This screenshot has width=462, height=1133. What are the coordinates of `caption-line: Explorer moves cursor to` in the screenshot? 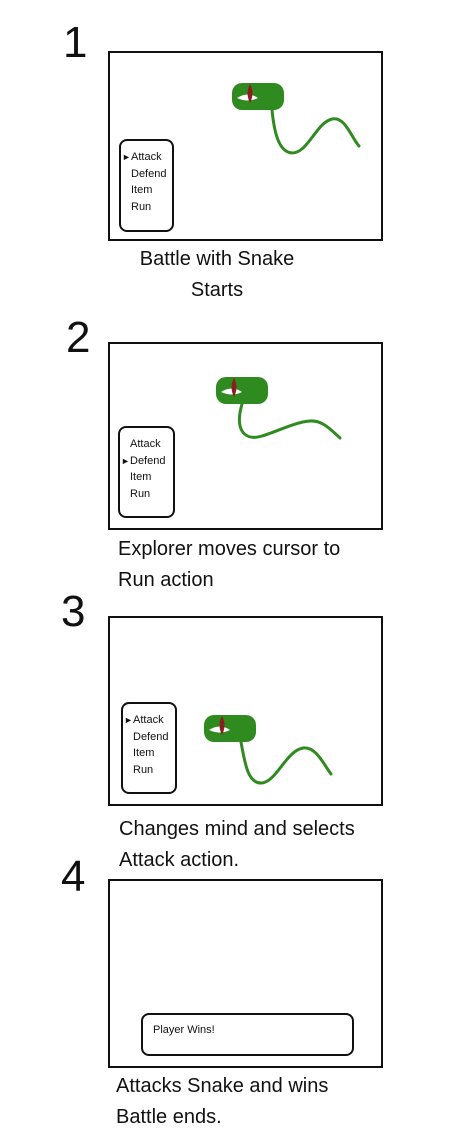 It's located at (229, 549).